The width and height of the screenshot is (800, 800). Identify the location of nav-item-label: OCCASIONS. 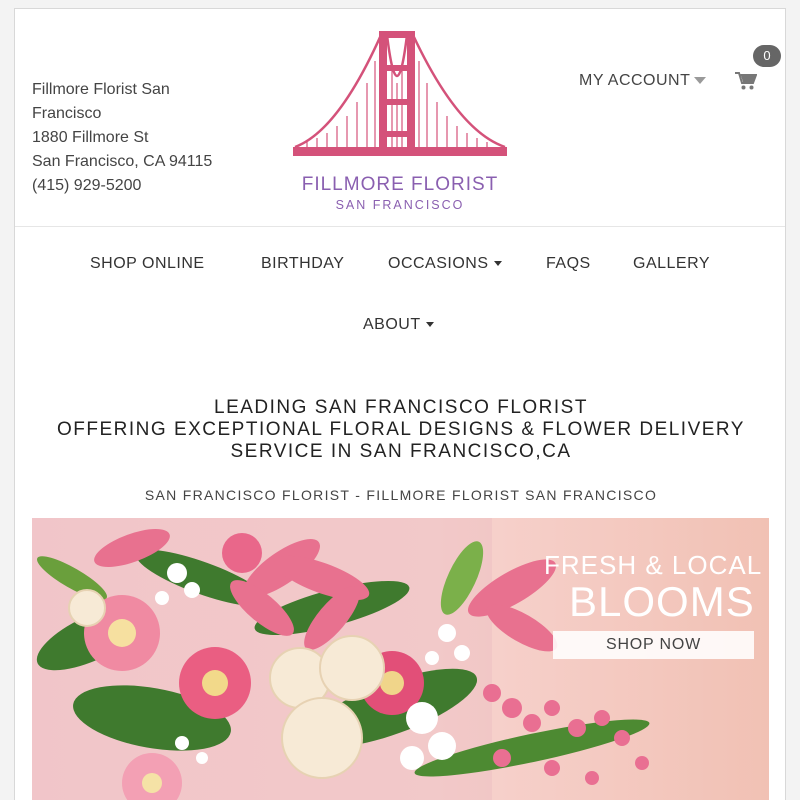
(438, 263).